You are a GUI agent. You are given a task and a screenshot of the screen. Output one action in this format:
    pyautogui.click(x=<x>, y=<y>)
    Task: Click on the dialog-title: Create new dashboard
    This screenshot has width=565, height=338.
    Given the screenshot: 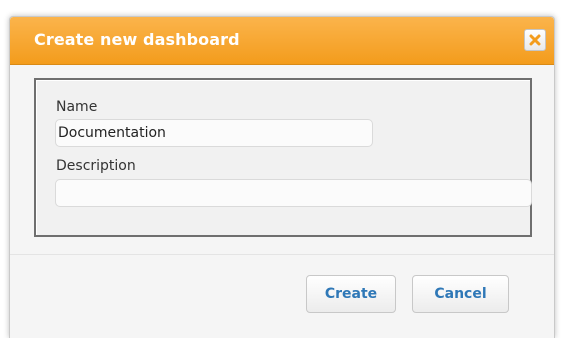 What is the action you would take?
    pyautogui.click(x=137, y=39)
    